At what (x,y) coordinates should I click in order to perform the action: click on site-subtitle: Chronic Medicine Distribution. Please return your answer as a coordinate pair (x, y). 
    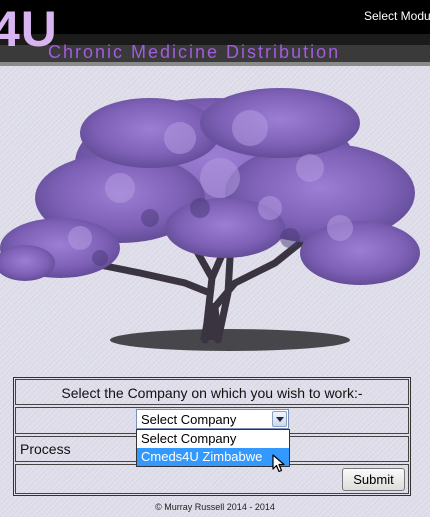
    Looking at the image, I should click on (194, 52).